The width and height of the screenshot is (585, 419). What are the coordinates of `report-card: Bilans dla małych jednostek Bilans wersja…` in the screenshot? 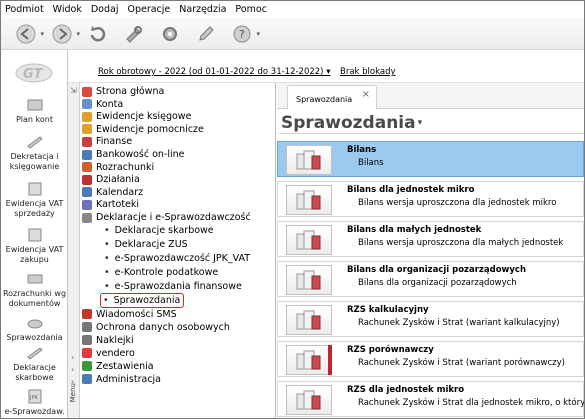 It's located at (430, 239).